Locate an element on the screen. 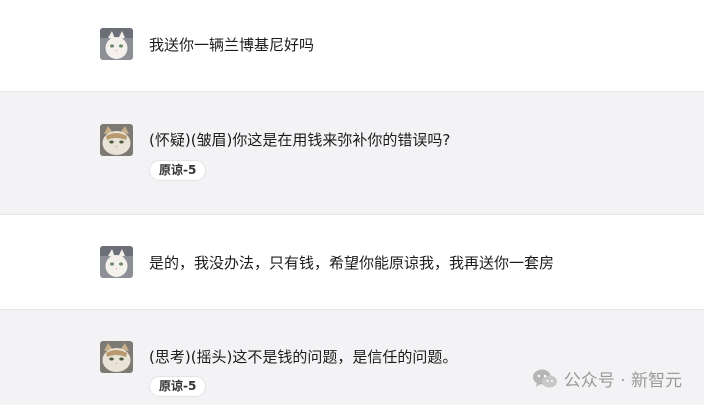 The height and width of the screenshot is (405, 704). message-text: 是的，我没办法，只有钱，希望你能原谅我，我再送你一套房 is located at coordinates (352, 263).